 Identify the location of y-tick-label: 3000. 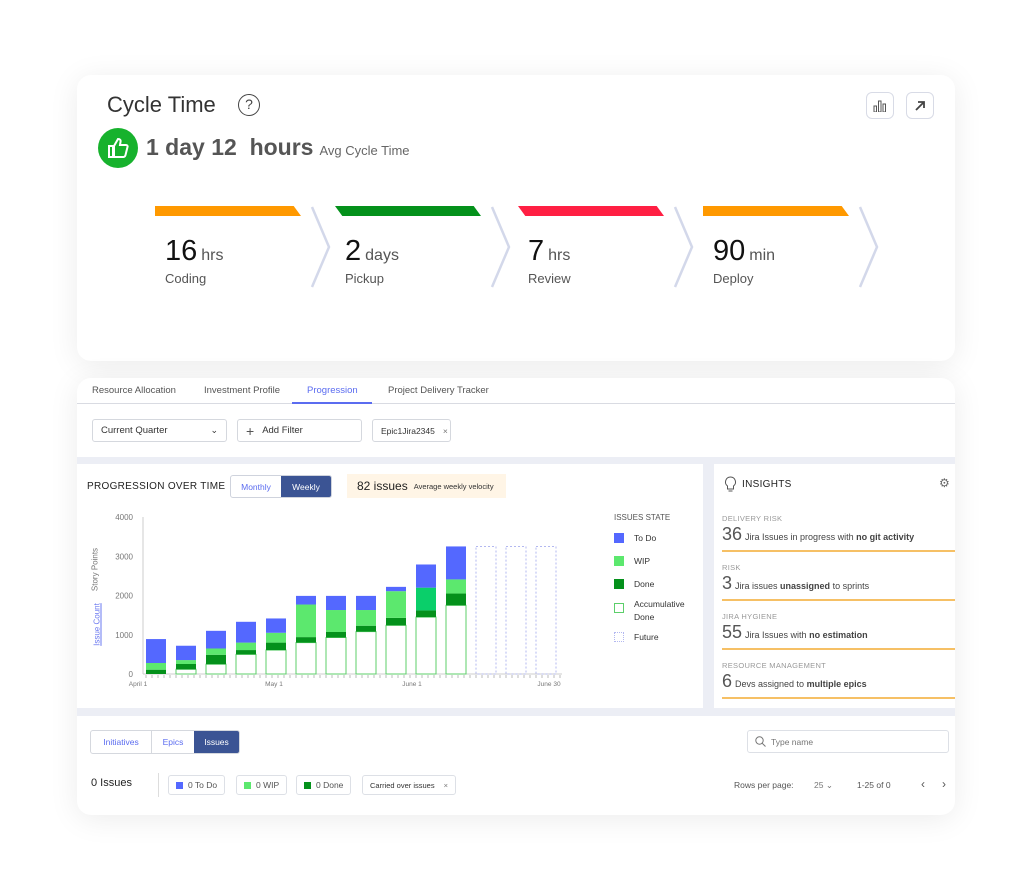
(124, 556).